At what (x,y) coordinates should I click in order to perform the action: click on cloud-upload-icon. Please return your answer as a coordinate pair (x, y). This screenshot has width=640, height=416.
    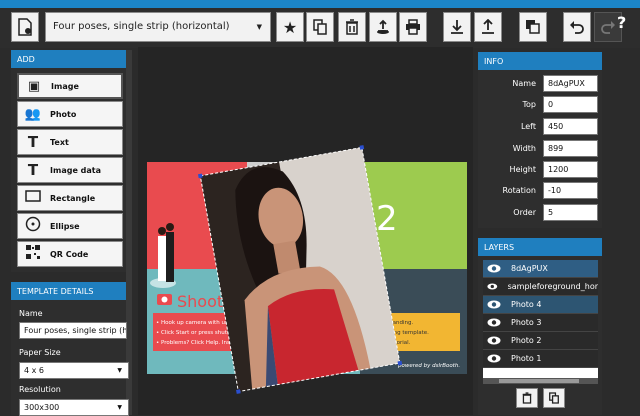
    Looking at the image, I should click on (383, 26).